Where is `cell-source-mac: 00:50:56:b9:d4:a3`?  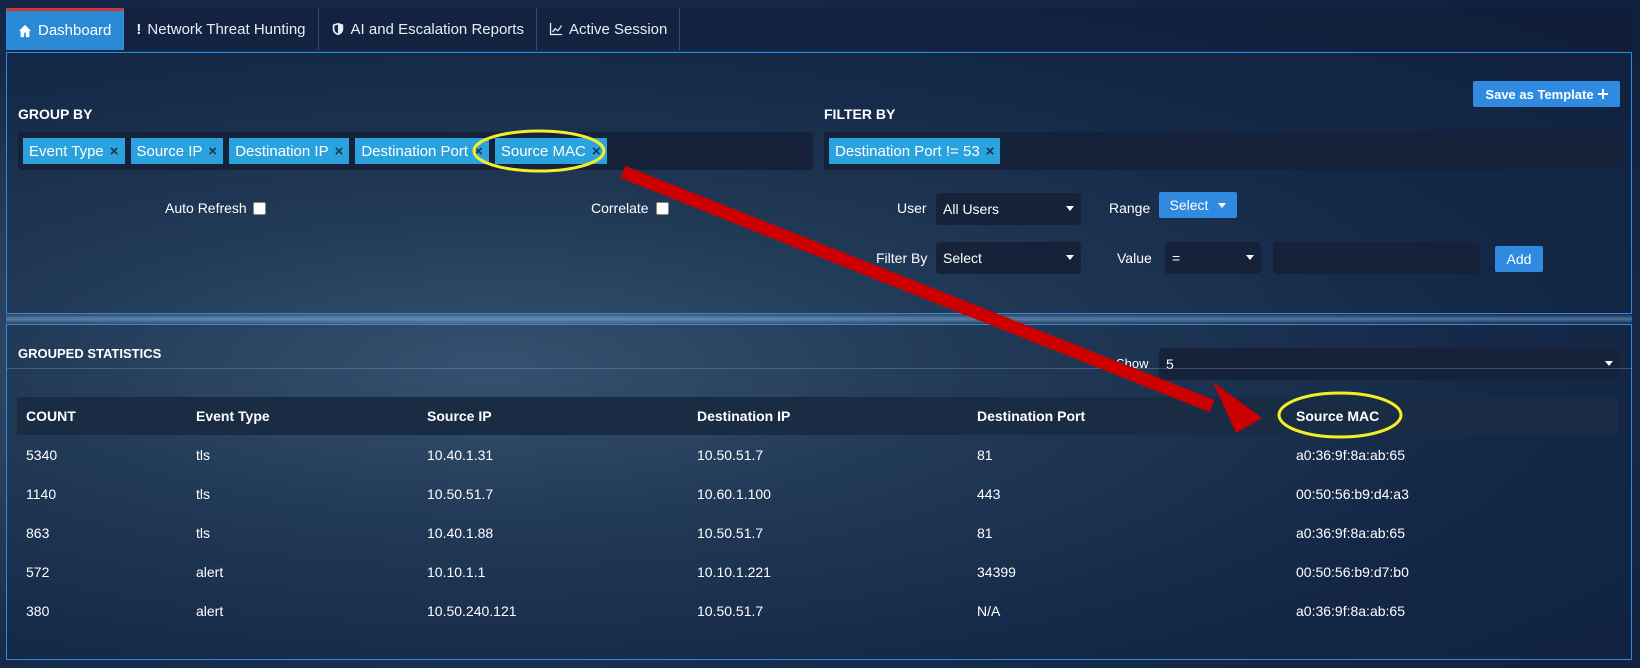 cell-source-mac: 00:50:56:b9:d4:a3 is located at coordinates (1352, 493).